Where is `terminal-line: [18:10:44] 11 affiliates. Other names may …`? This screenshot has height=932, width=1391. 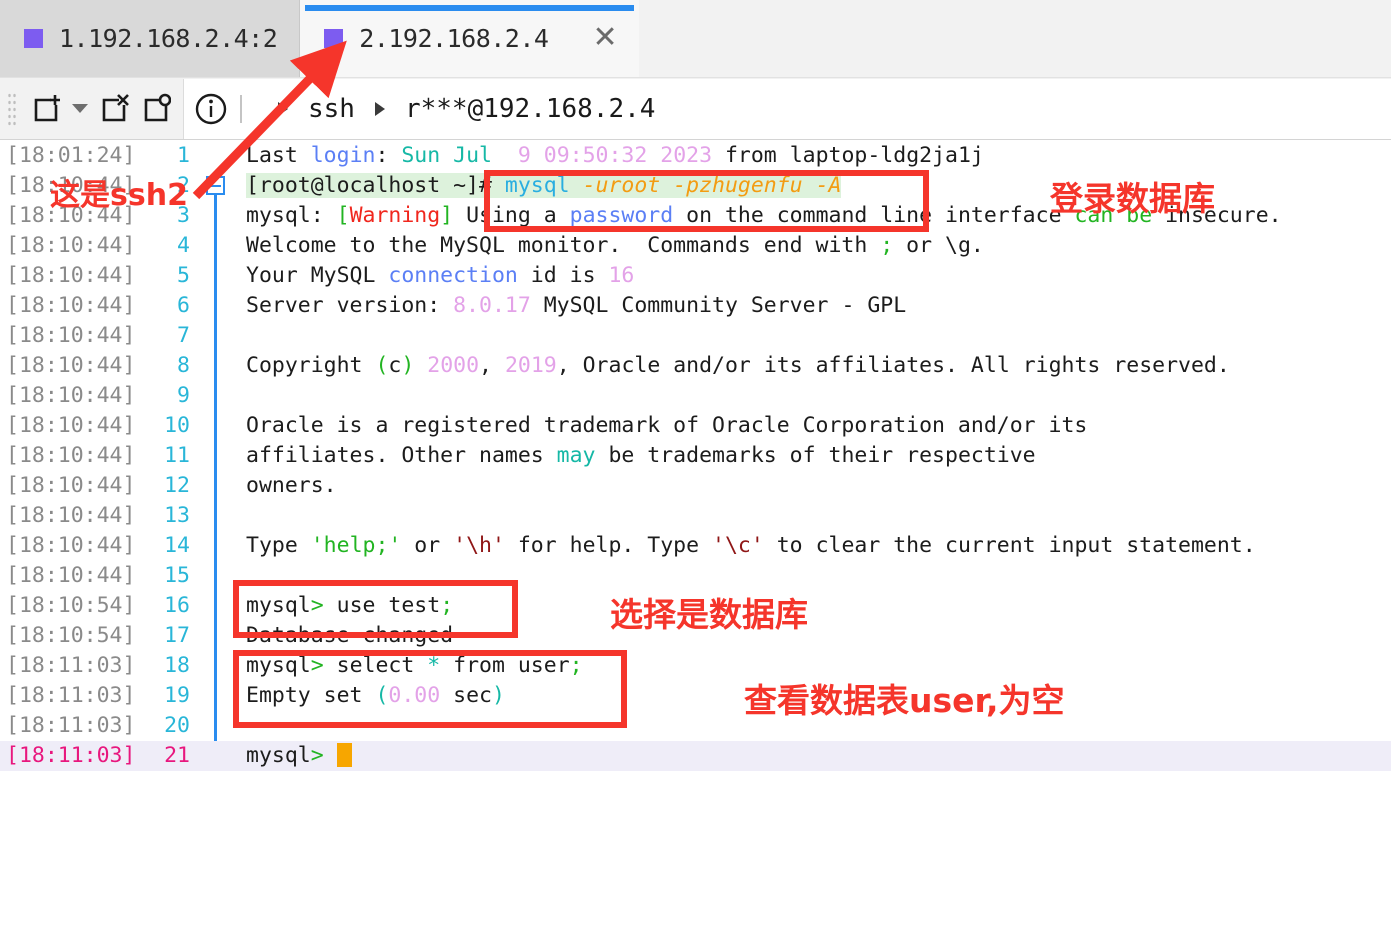 terminal-line: [18:10:44] 11 affiliates. Other names may … is located at coordinates (695, 456).